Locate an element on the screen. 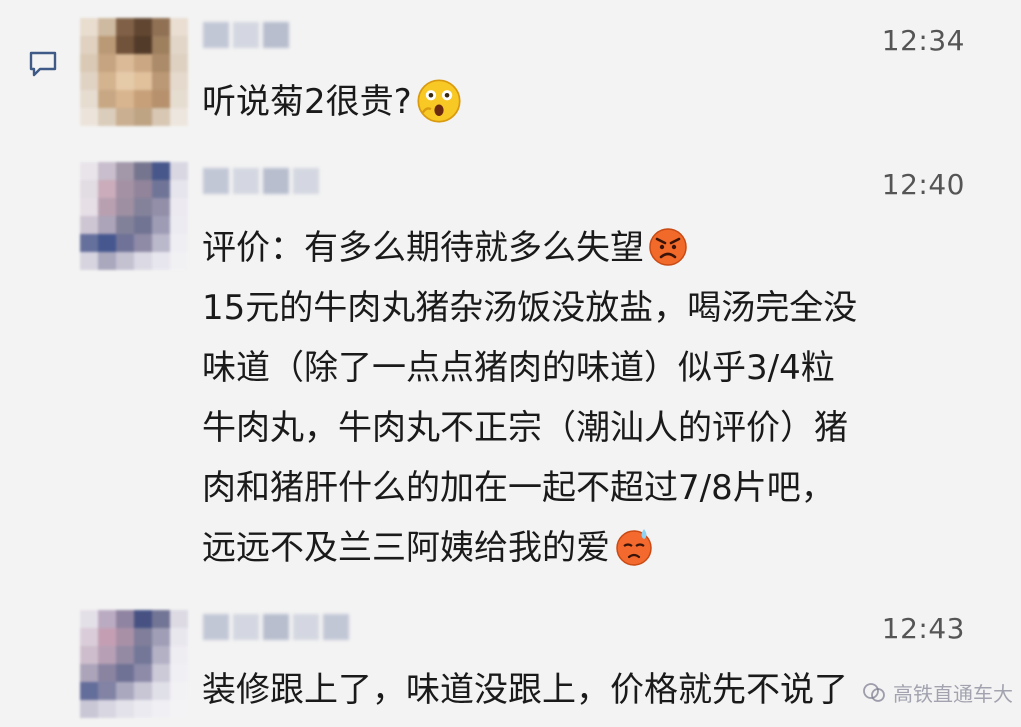  message-line: 牛肉丸，牛肉丸不正宗（潮汕人的评价）猪 is located at coordinates (525, 428).